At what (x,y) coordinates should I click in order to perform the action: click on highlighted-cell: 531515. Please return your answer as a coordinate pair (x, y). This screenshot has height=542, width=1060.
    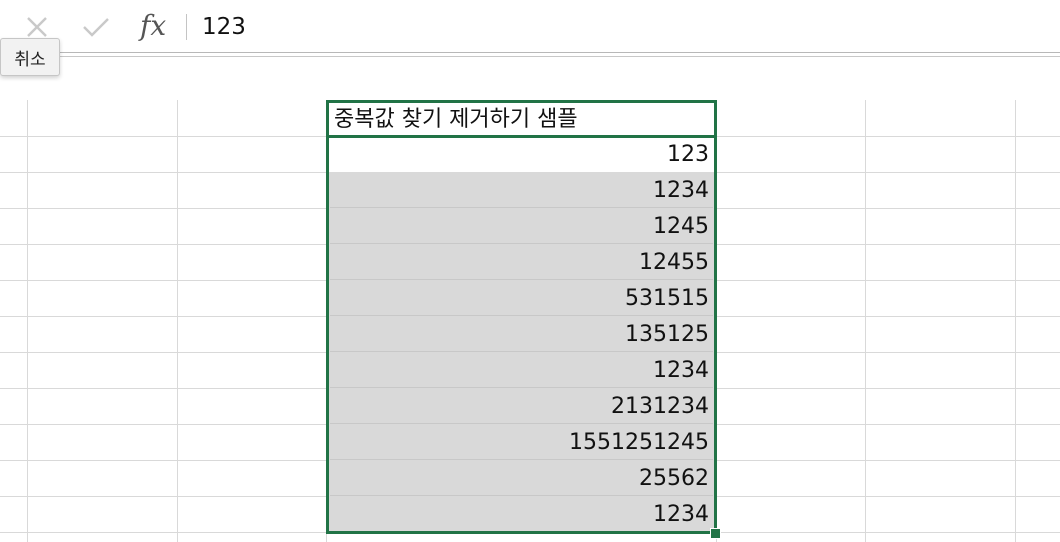
    Looking at the image, I should click on (521, 298).